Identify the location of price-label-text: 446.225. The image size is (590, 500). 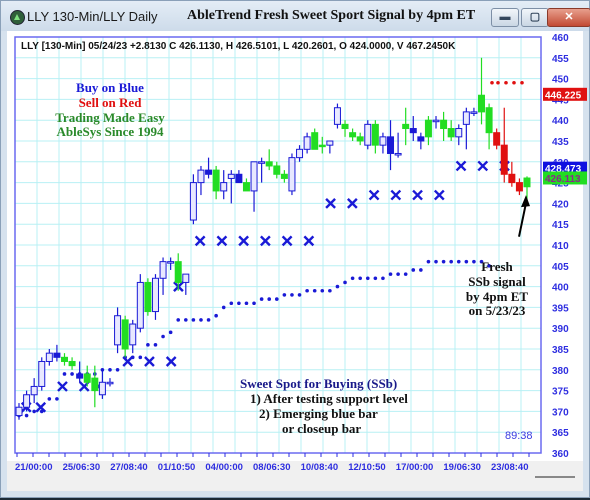
(563, 95).